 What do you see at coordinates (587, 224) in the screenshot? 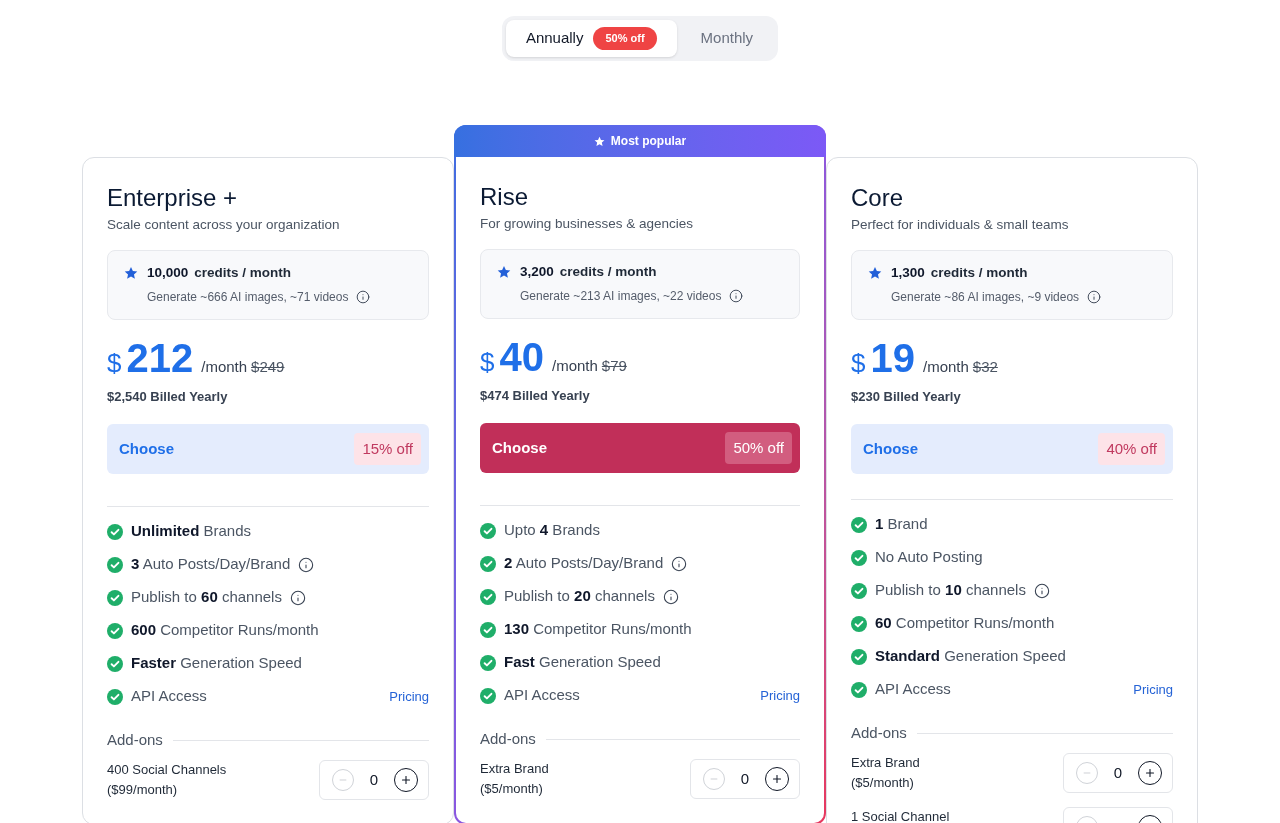
I see `plan-tagline: For growing businesses & agencies` at bounding box center [587, 224].